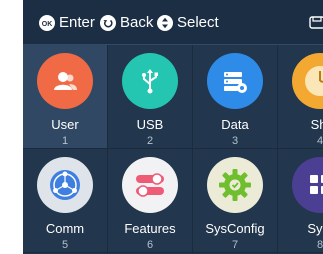 This screenshot has height=254, width=323. I want to click on menu-item-sysinfo: SysI 8, so click(300, 201).